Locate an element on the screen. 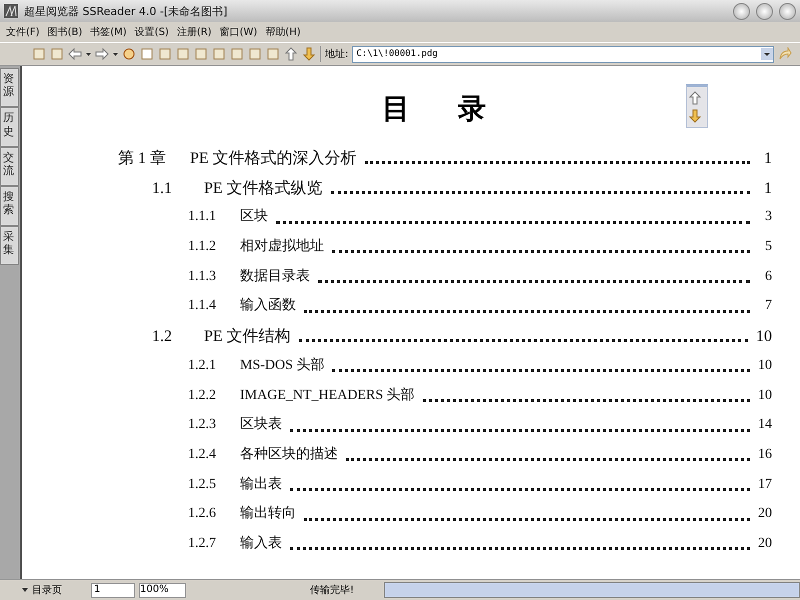 The image size is (800, 600). toc-number: 1.1.4 is located at coordinates (202, 306).